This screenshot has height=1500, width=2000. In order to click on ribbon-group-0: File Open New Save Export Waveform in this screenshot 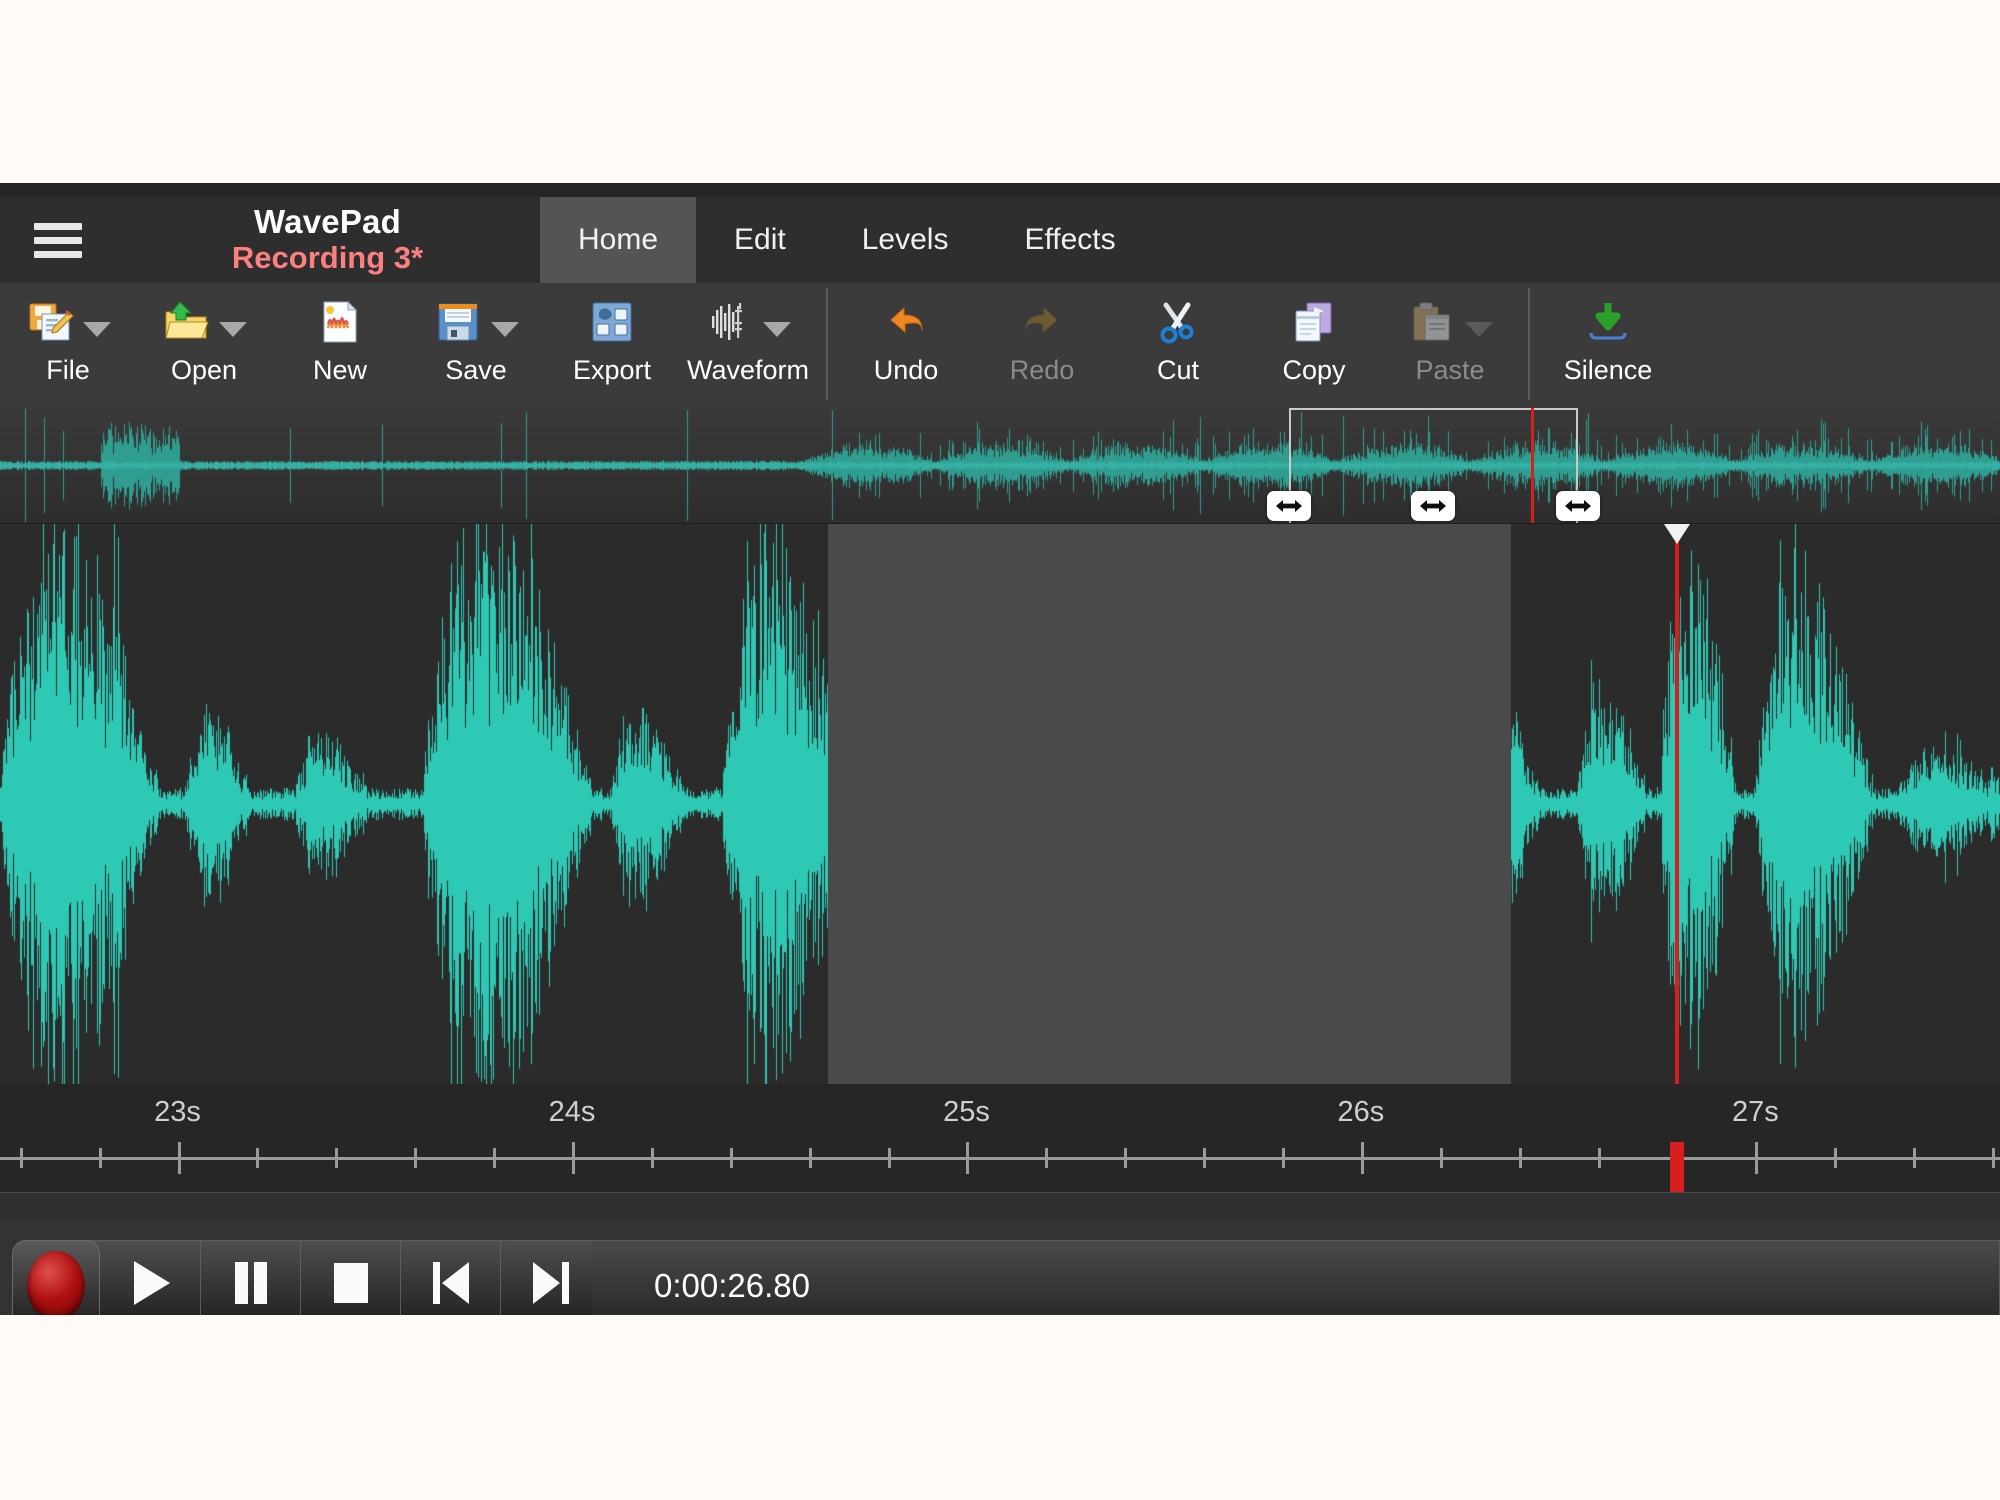, I will do `click(408, 345)`.